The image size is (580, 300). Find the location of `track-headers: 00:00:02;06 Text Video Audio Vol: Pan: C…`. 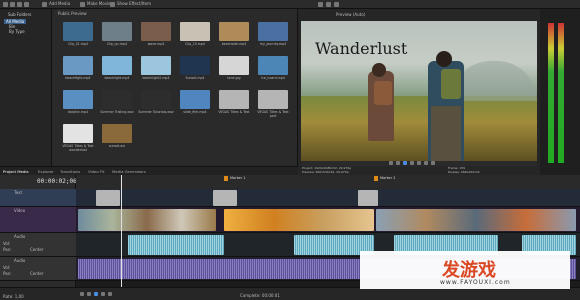

track-headers: 00:00:02;06 Text Video Audio Vol: Pan: C… is located at coordinates (38, 231).